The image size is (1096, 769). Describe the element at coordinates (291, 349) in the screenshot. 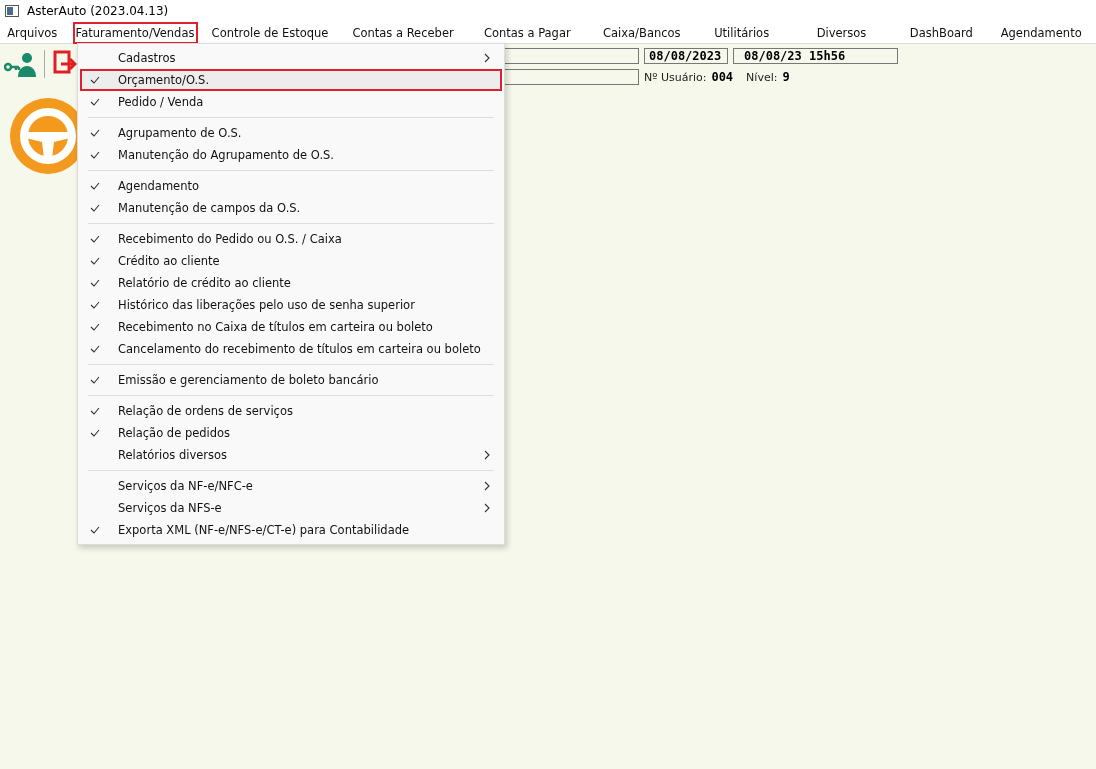

I see `menu-item: Cancelamento do recebimento de títulos em carteira ou boleto` at that location.